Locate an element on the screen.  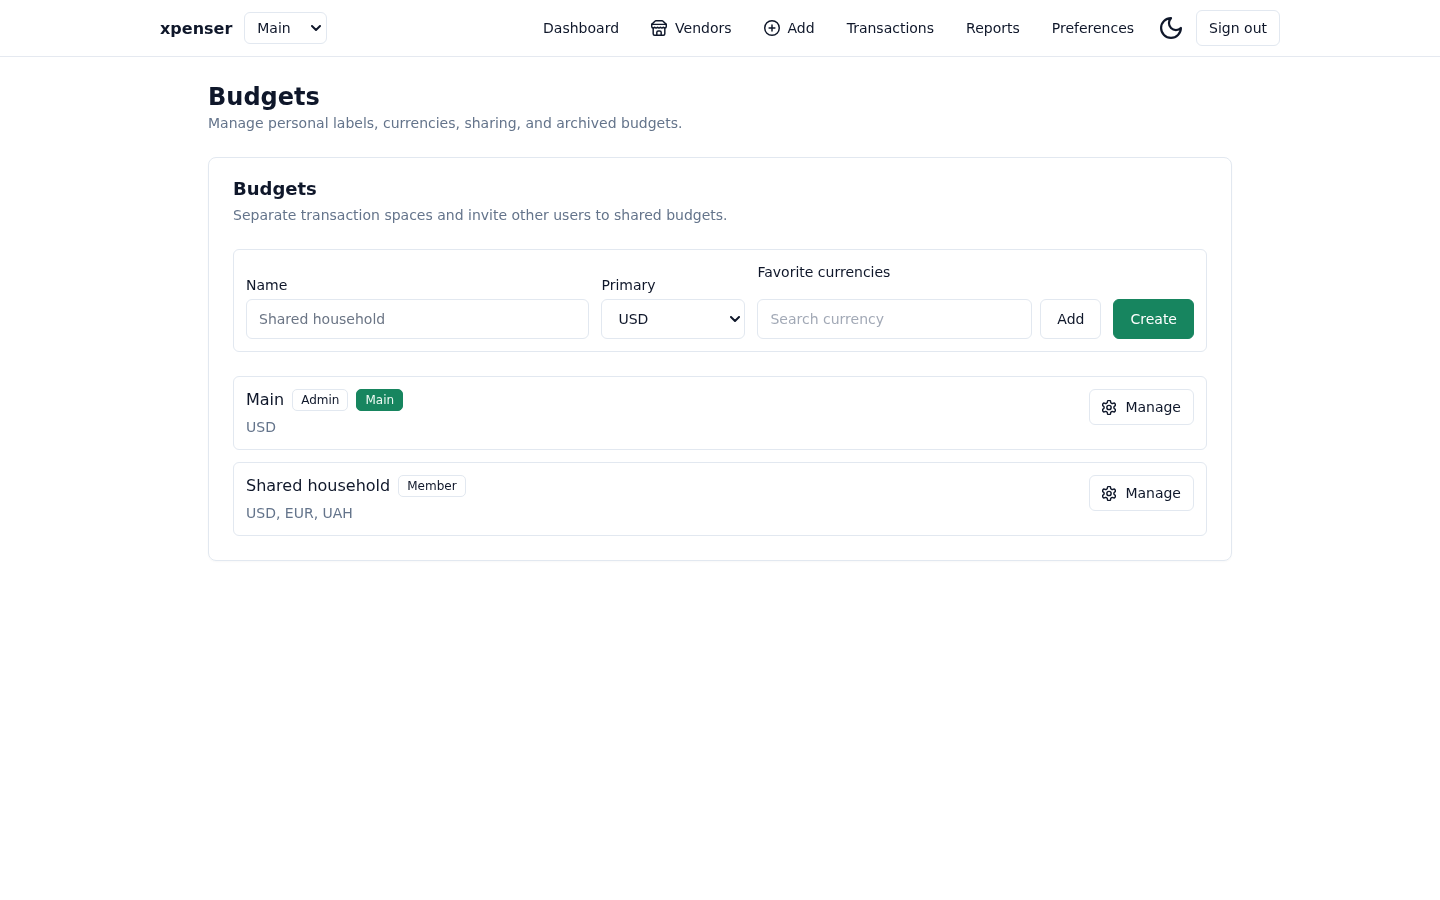
field-label: Favorite currencies is located at coordinates (824, 272).